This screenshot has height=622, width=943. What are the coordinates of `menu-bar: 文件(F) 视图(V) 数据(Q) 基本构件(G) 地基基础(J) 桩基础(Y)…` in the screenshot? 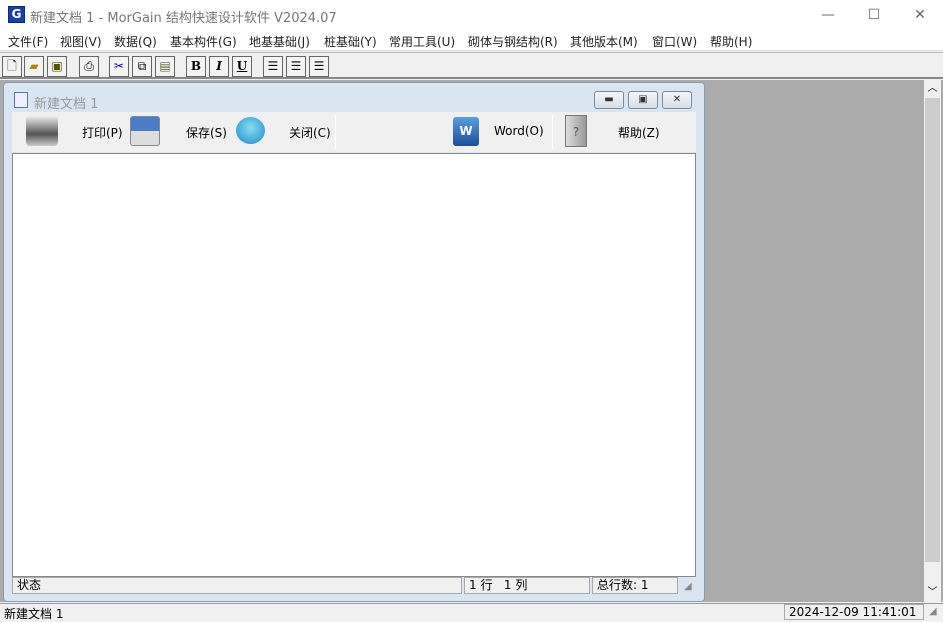 It's located at (471, 40).